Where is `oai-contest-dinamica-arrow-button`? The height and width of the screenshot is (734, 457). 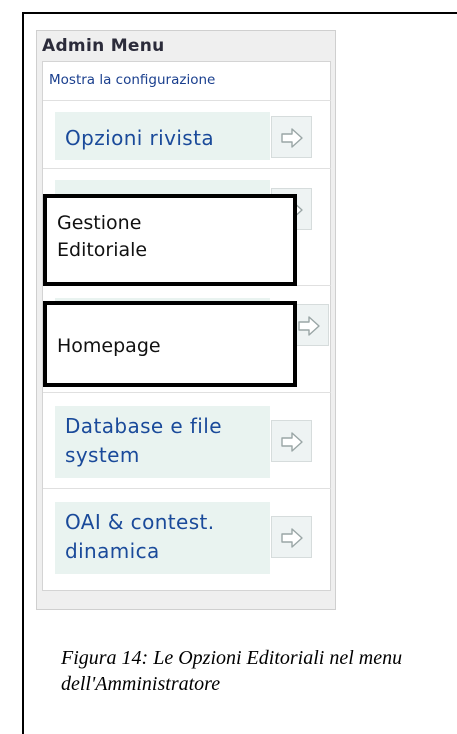 oai-contest-dinamica-arrow-button is located at coordinates (291, 537).